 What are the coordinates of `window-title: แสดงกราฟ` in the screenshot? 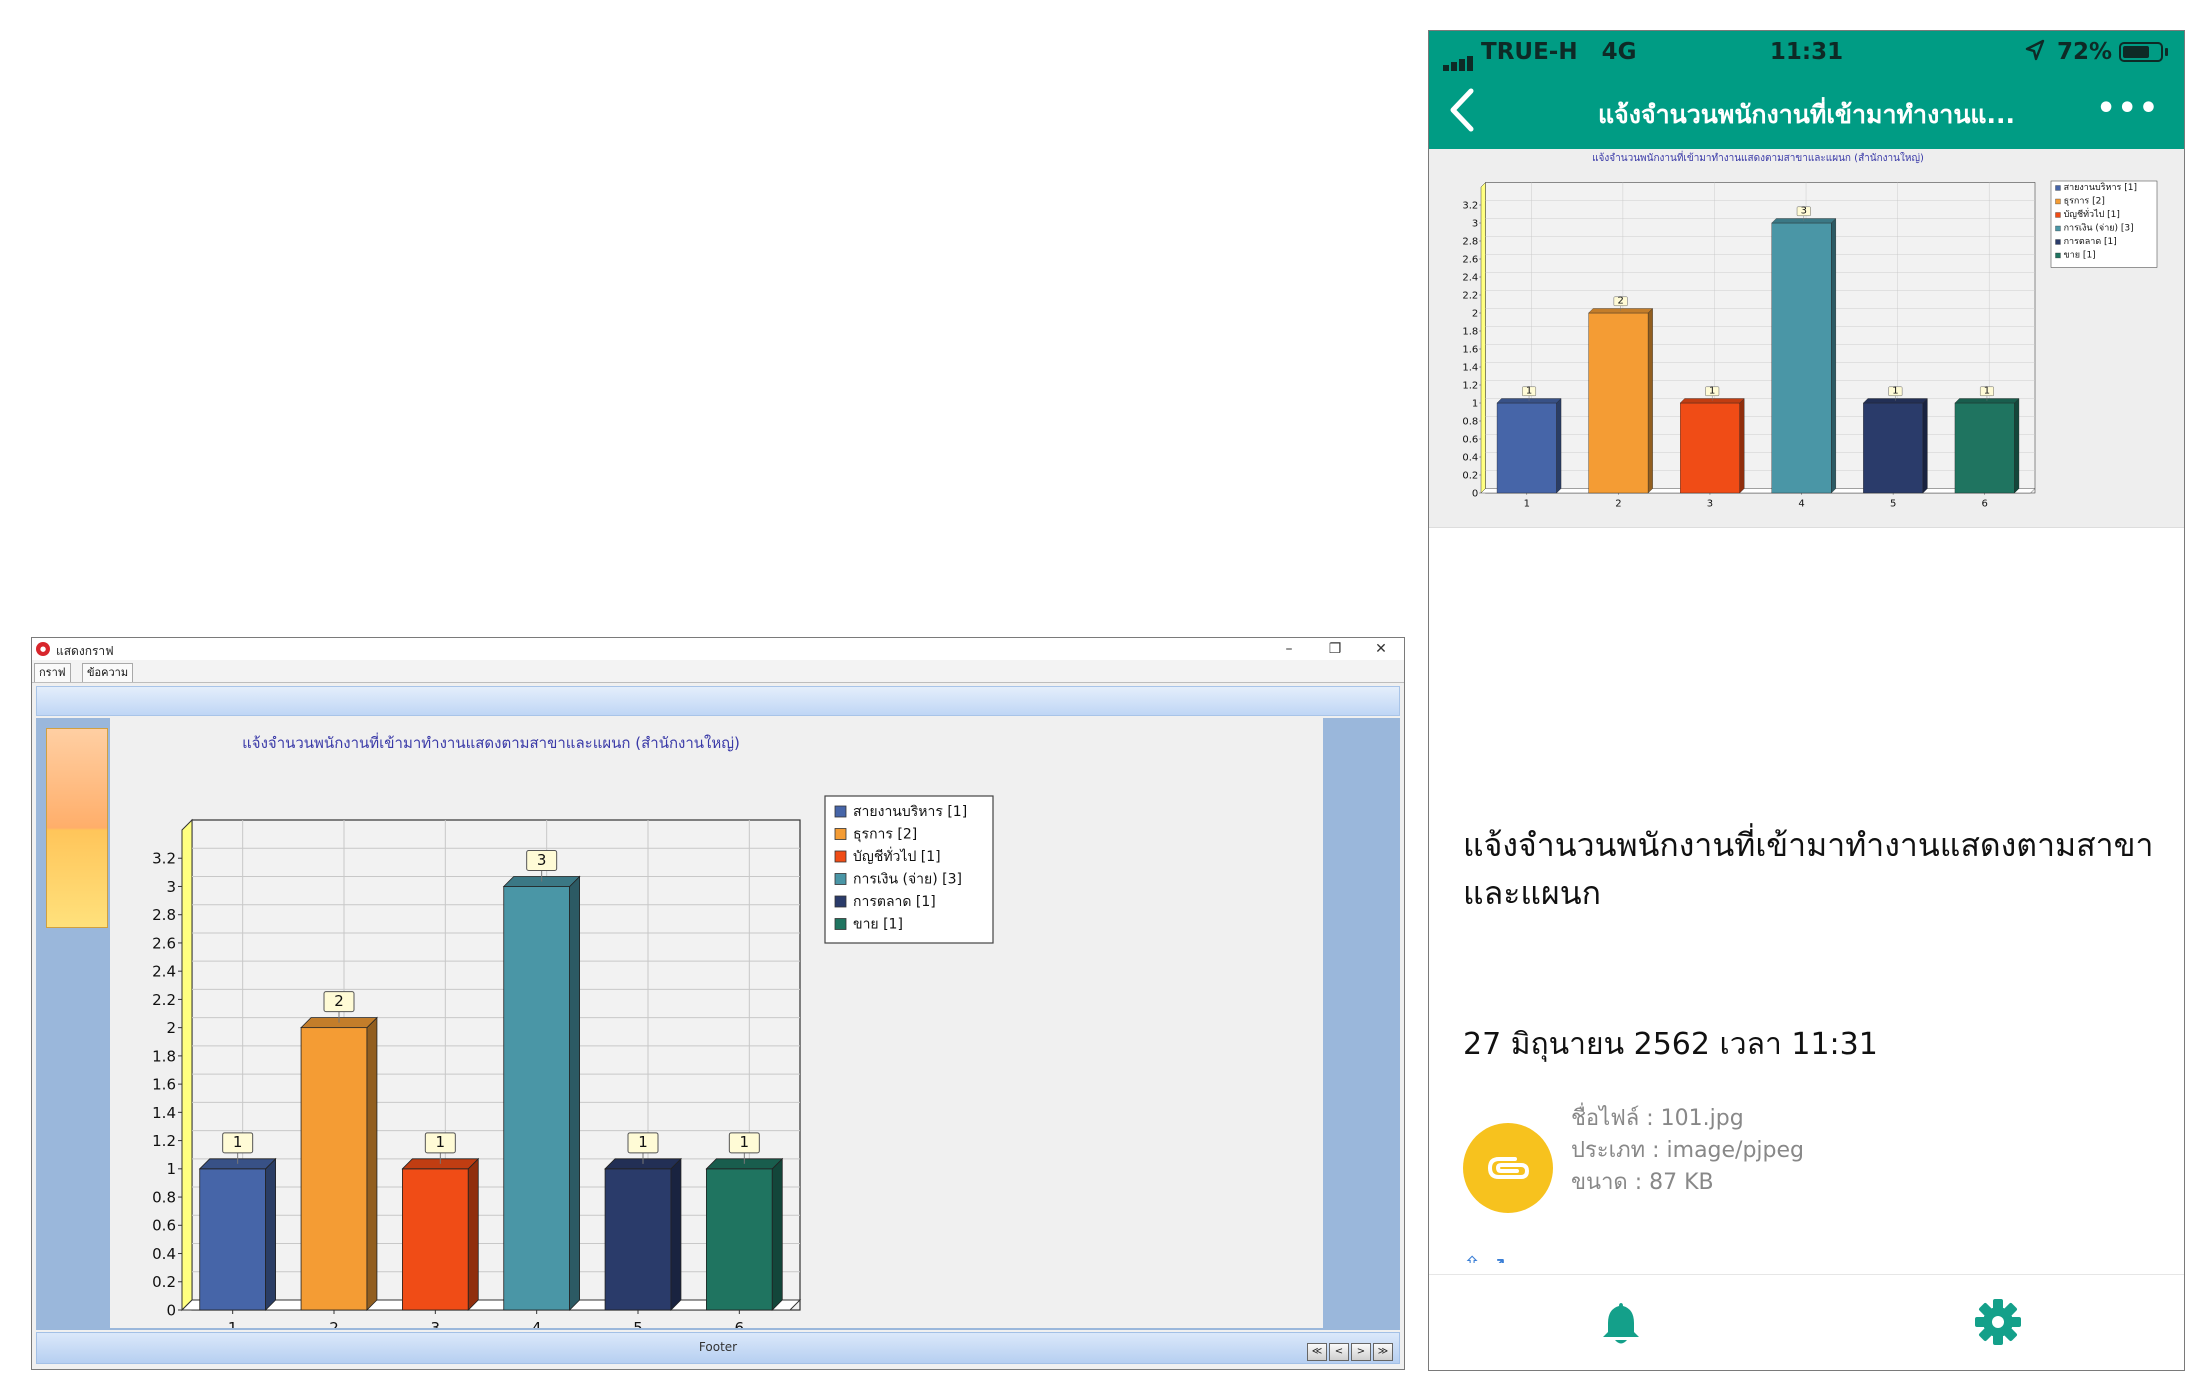 It's located at (85, 651).